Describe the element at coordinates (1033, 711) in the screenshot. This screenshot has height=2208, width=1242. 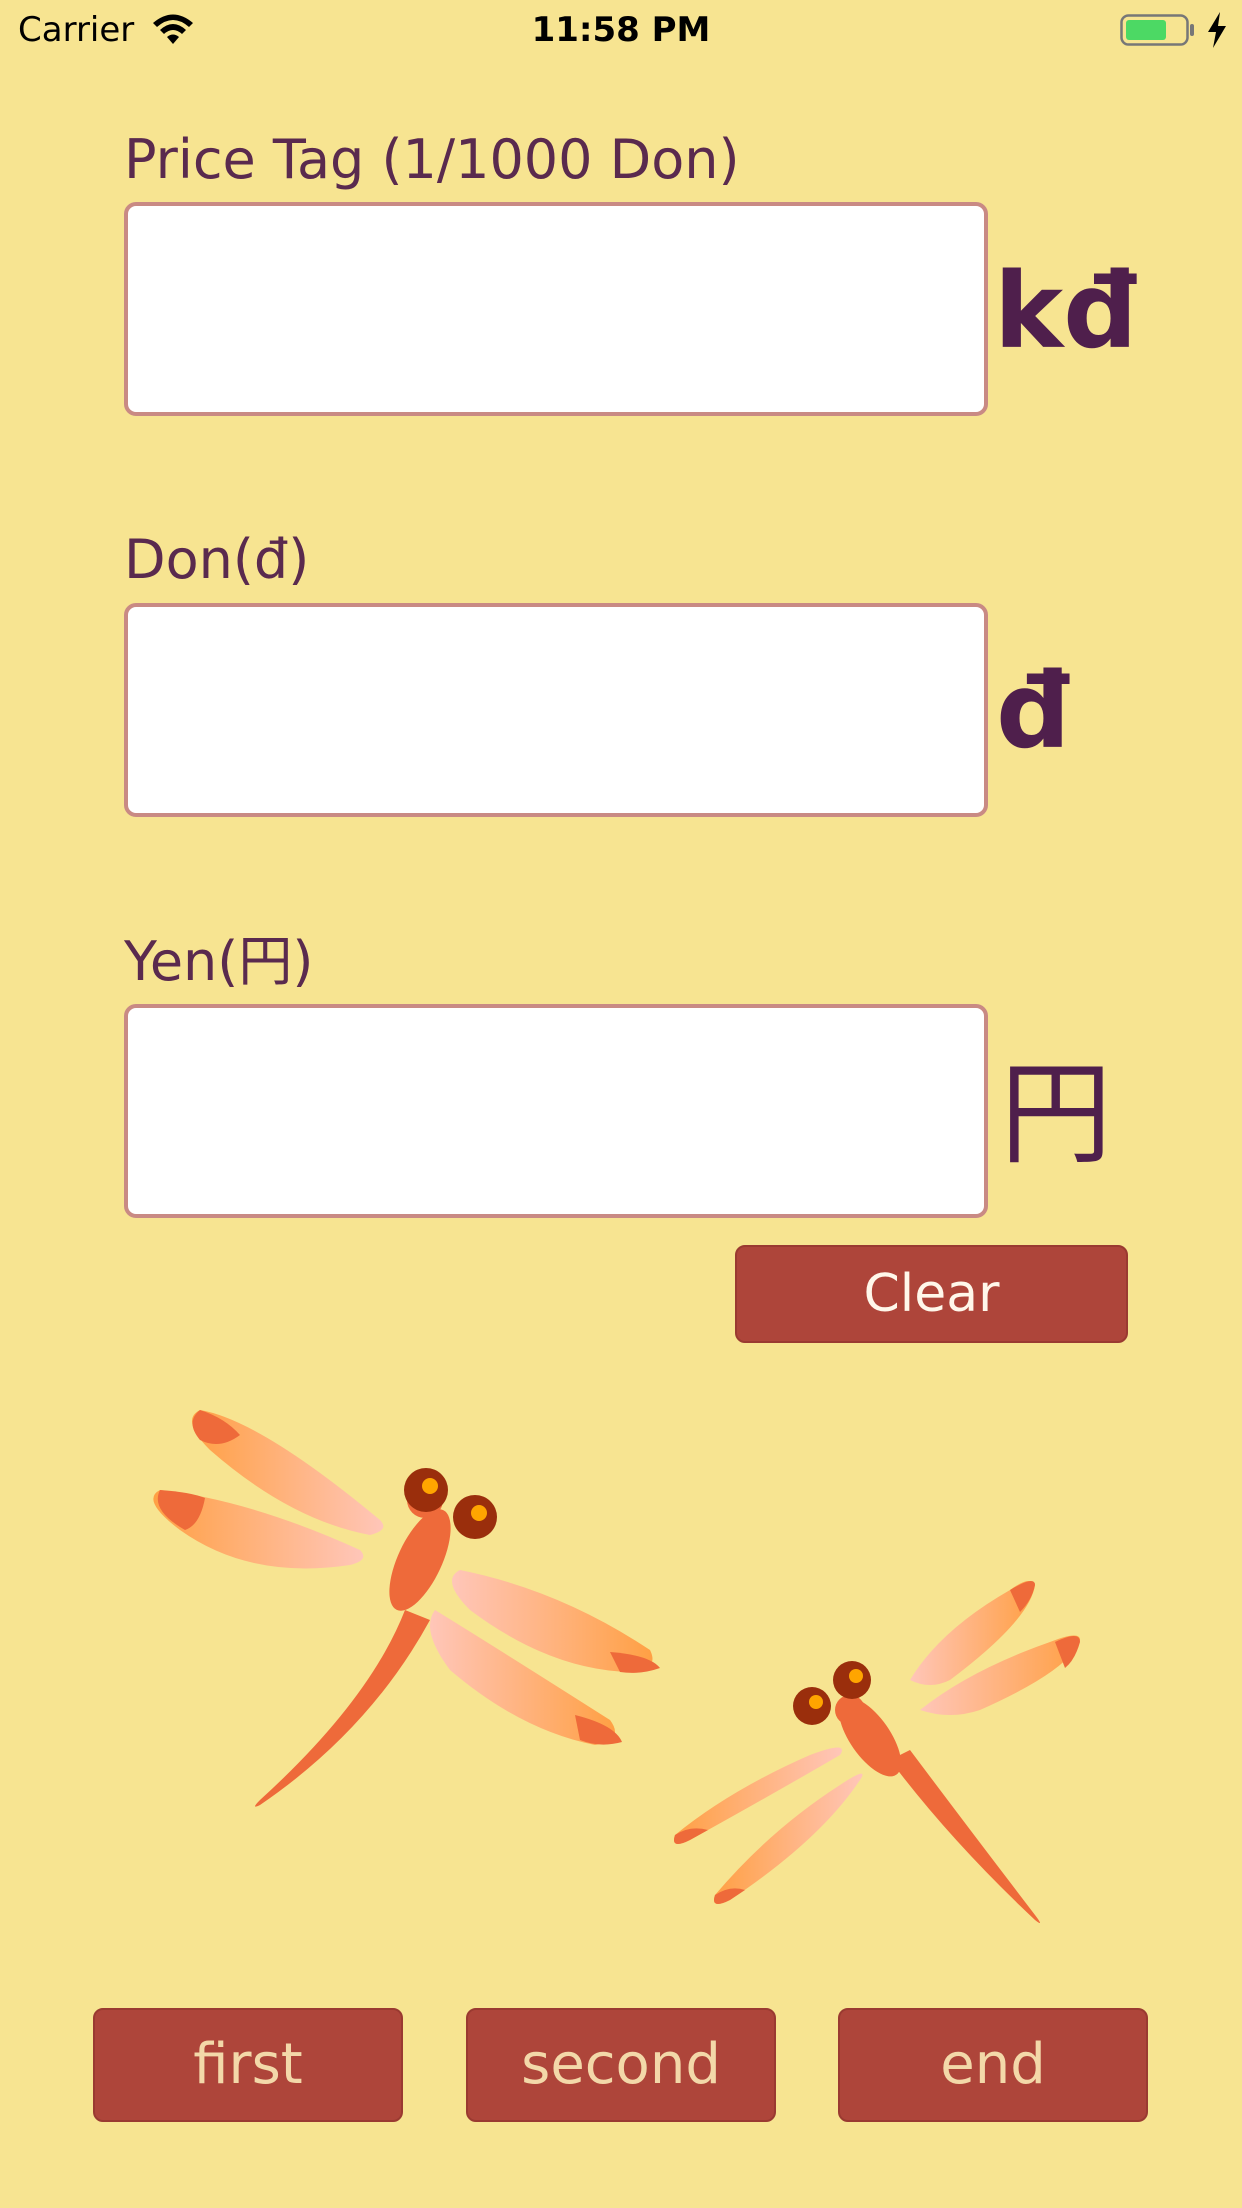
I see `dong-unit: đ` at that location.